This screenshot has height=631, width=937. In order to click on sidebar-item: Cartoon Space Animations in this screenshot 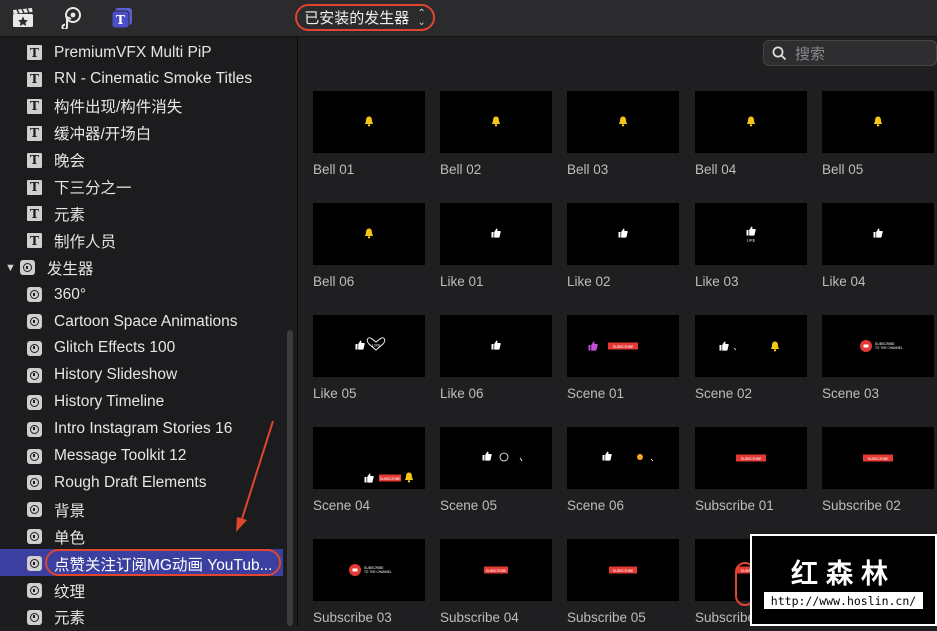, I will do `click(132, 321)`.